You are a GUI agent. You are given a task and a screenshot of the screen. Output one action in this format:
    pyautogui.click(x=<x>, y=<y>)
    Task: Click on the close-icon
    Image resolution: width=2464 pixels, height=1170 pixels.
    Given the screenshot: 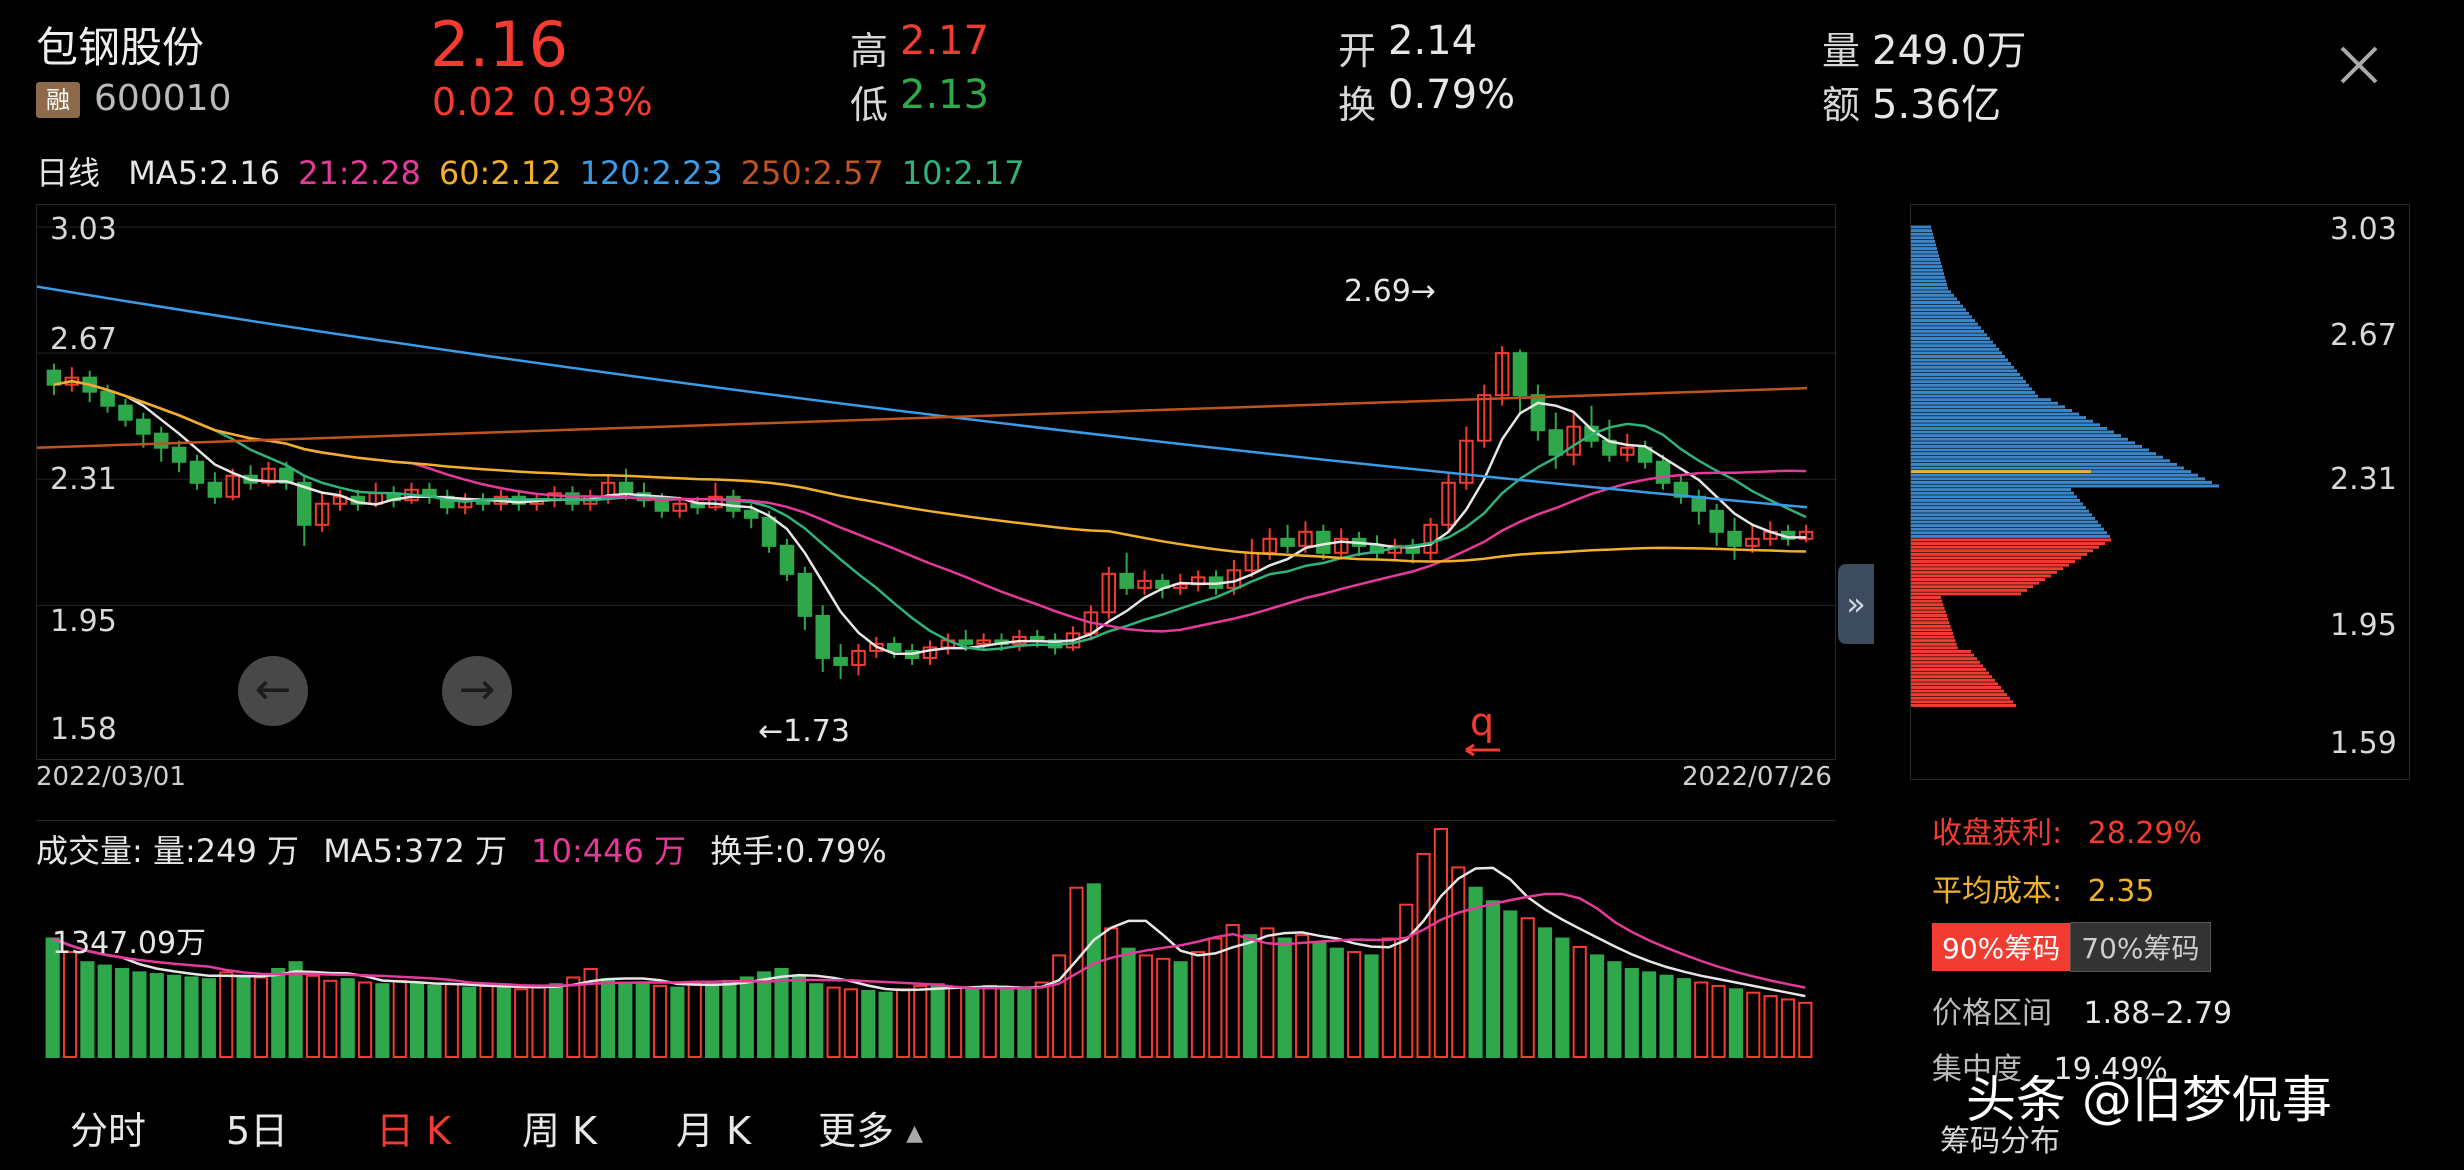 What is the action you would take?
    pyautogui.click(x=2359, y=65)
    